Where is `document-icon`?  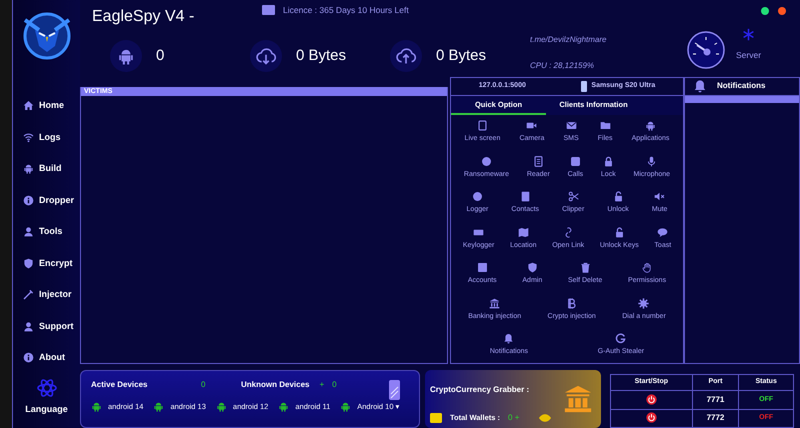
document-icon is located at coordinates (538, 161).